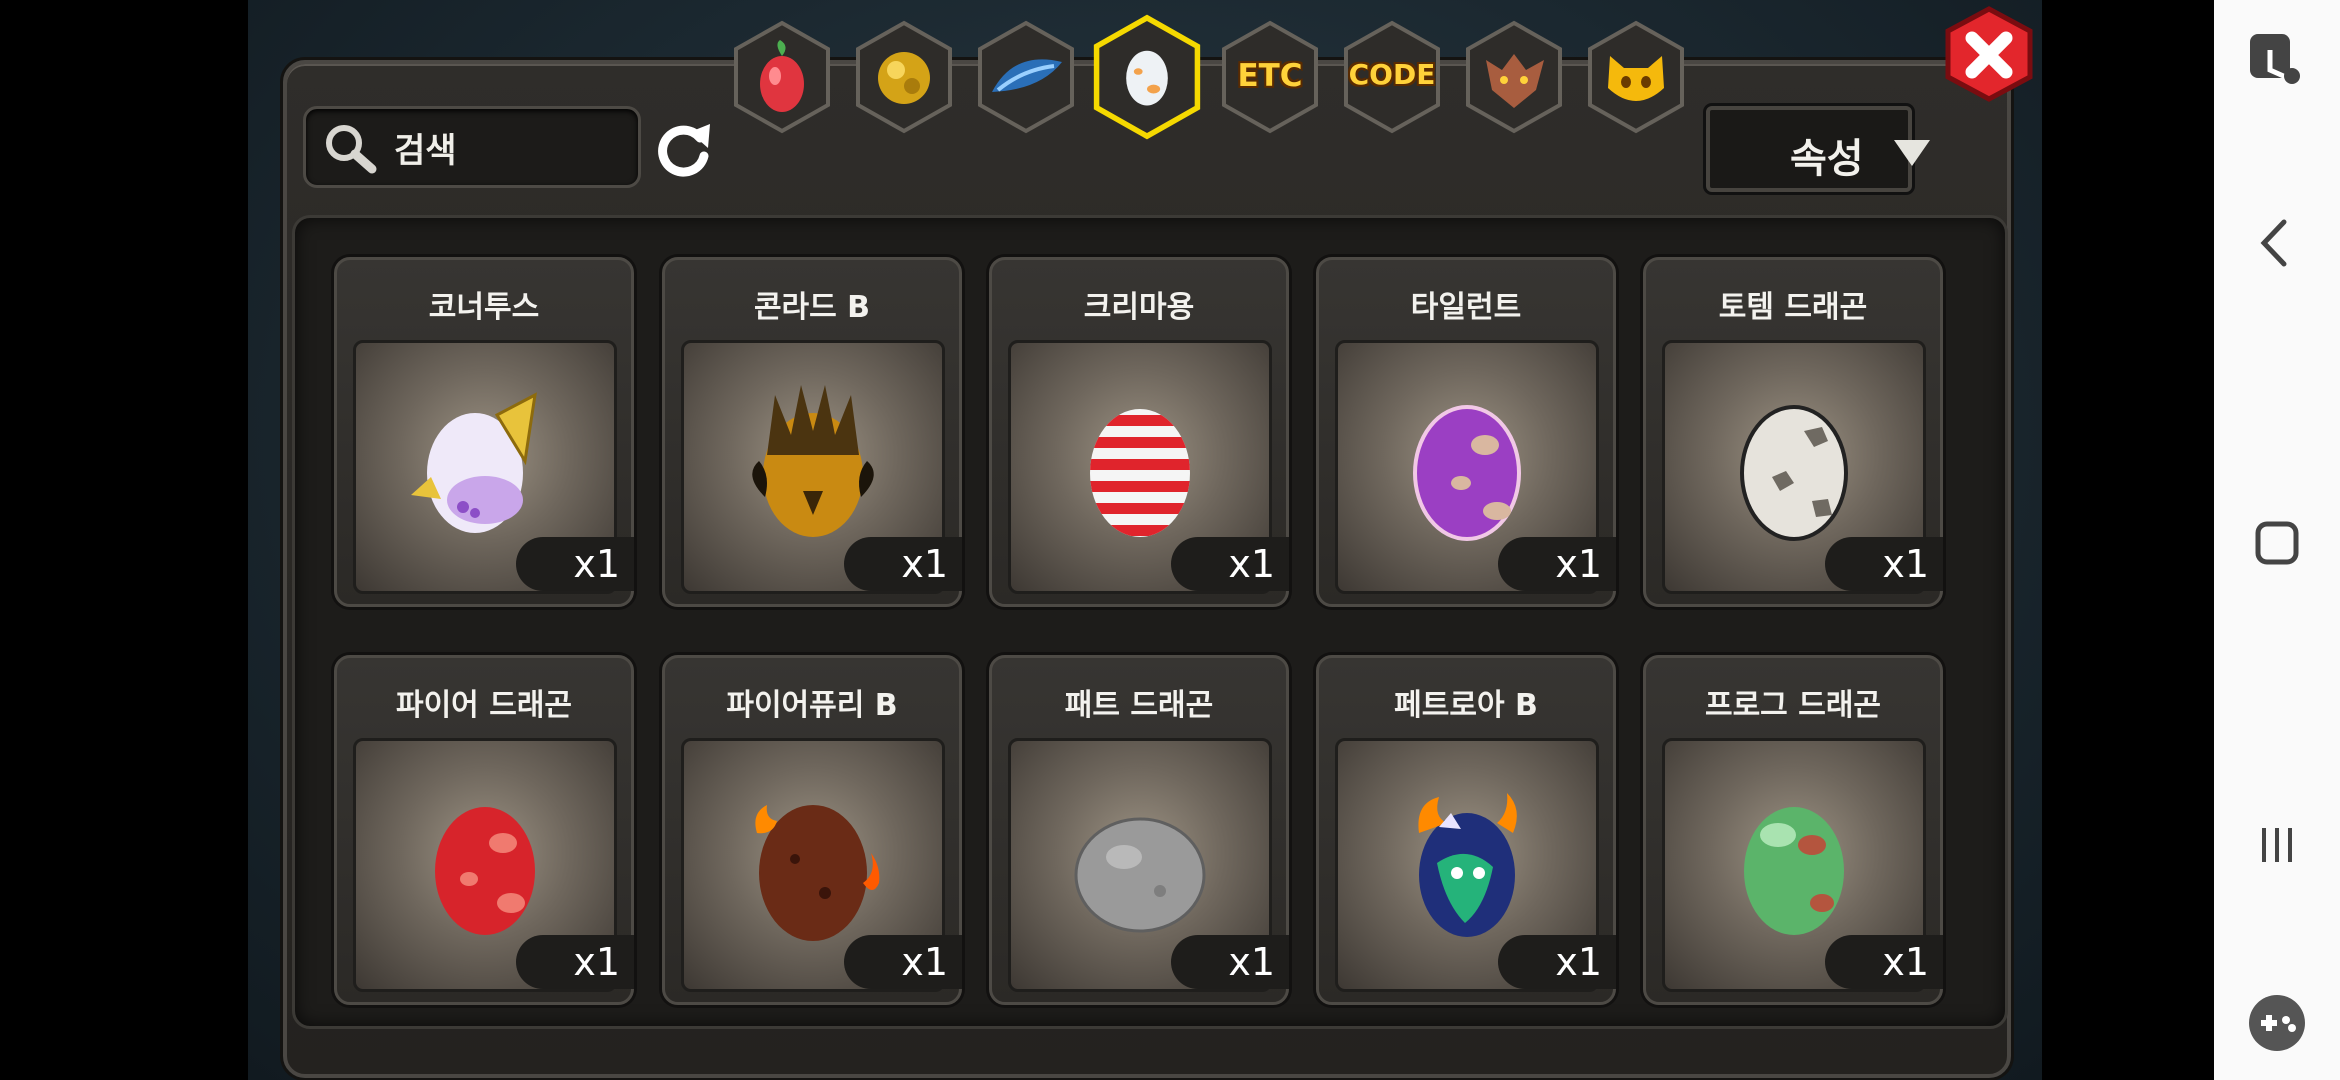 The width and height of the screenshot is (2340, 1080). Describe the element at coordinates (683, 149) in the screenshot. I see `refresh-icon` at that location.